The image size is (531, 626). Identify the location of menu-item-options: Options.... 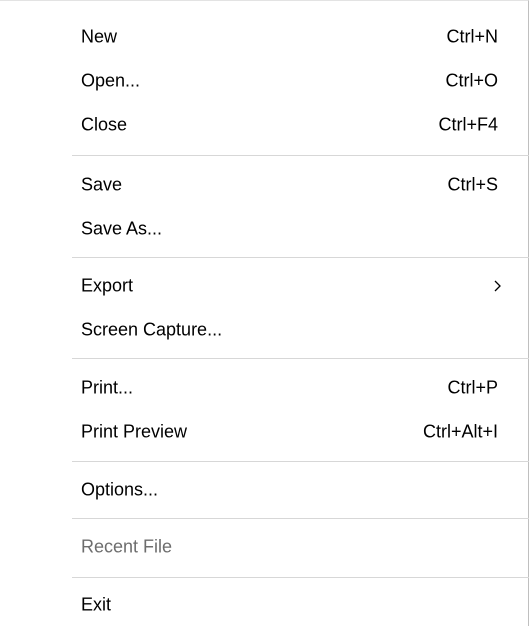
(264, 490).